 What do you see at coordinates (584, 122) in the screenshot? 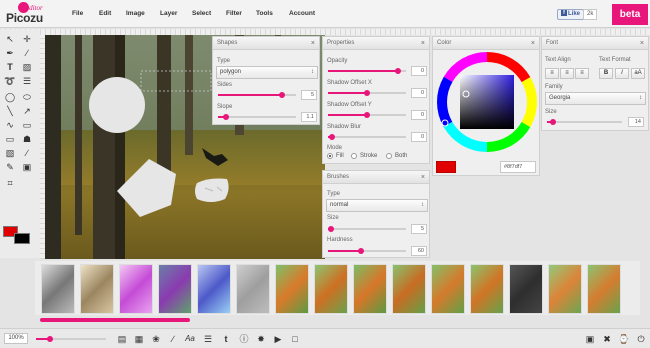
I see `font-size-slider` at bounding box center [584, 122].